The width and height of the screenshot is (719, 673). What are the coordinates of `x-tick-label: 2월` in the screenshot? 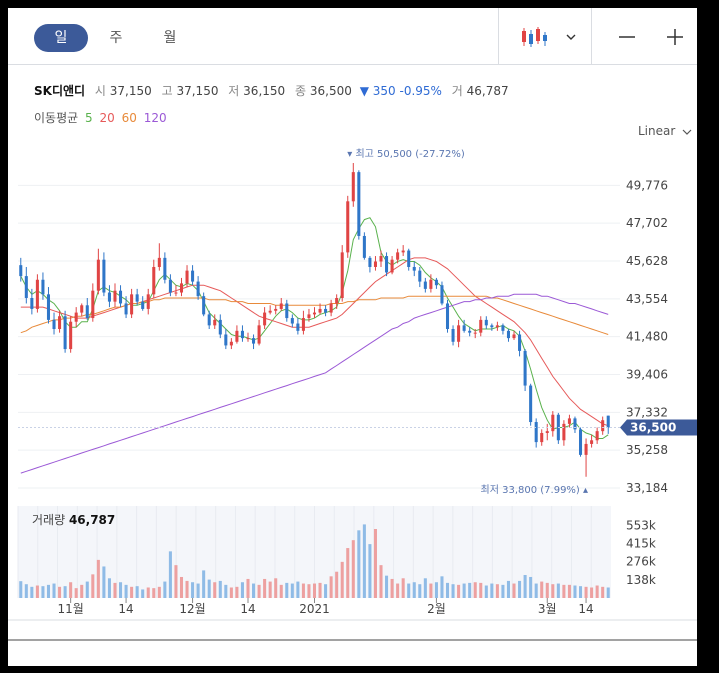 It's located at (436, 609).